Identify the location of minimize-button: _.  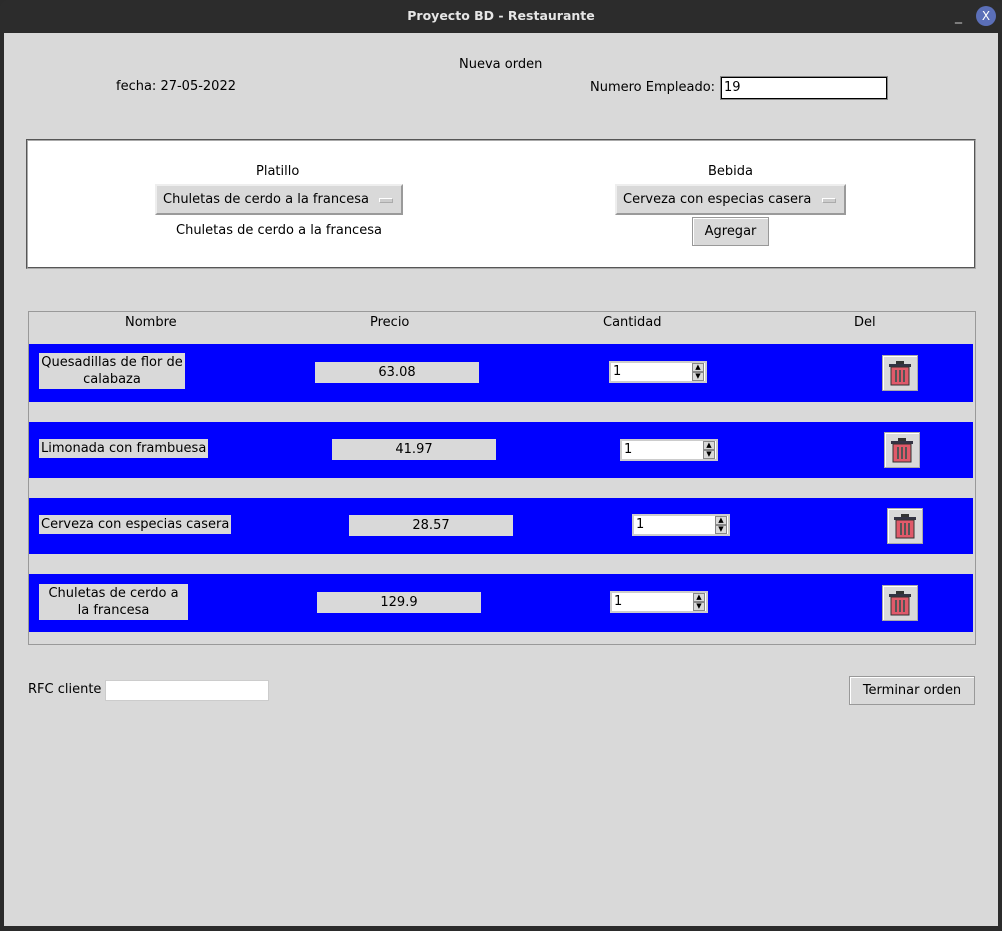
(958, 16).